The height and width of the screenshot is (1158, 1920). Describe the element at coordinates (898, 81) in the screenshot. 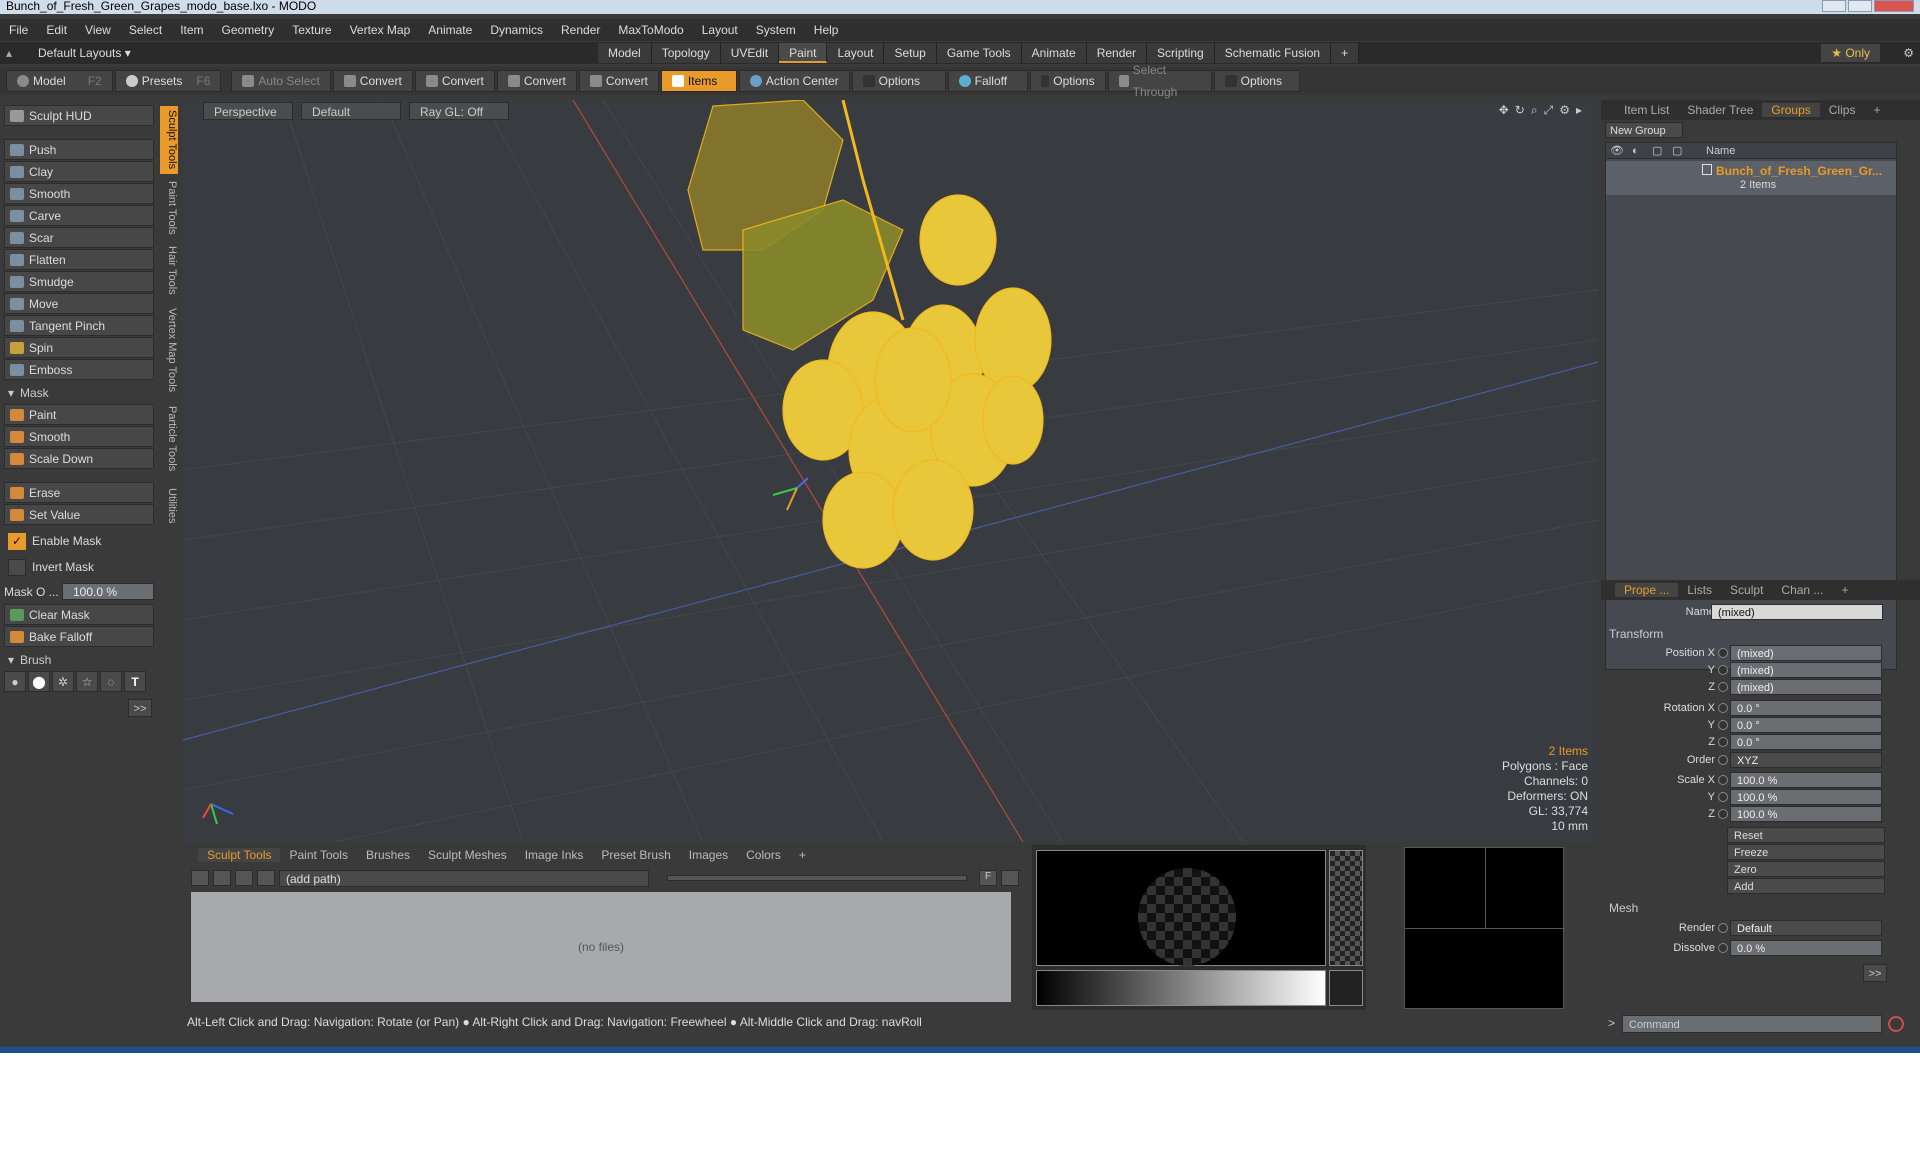

I see `action-center-options-button: Options` at that location.